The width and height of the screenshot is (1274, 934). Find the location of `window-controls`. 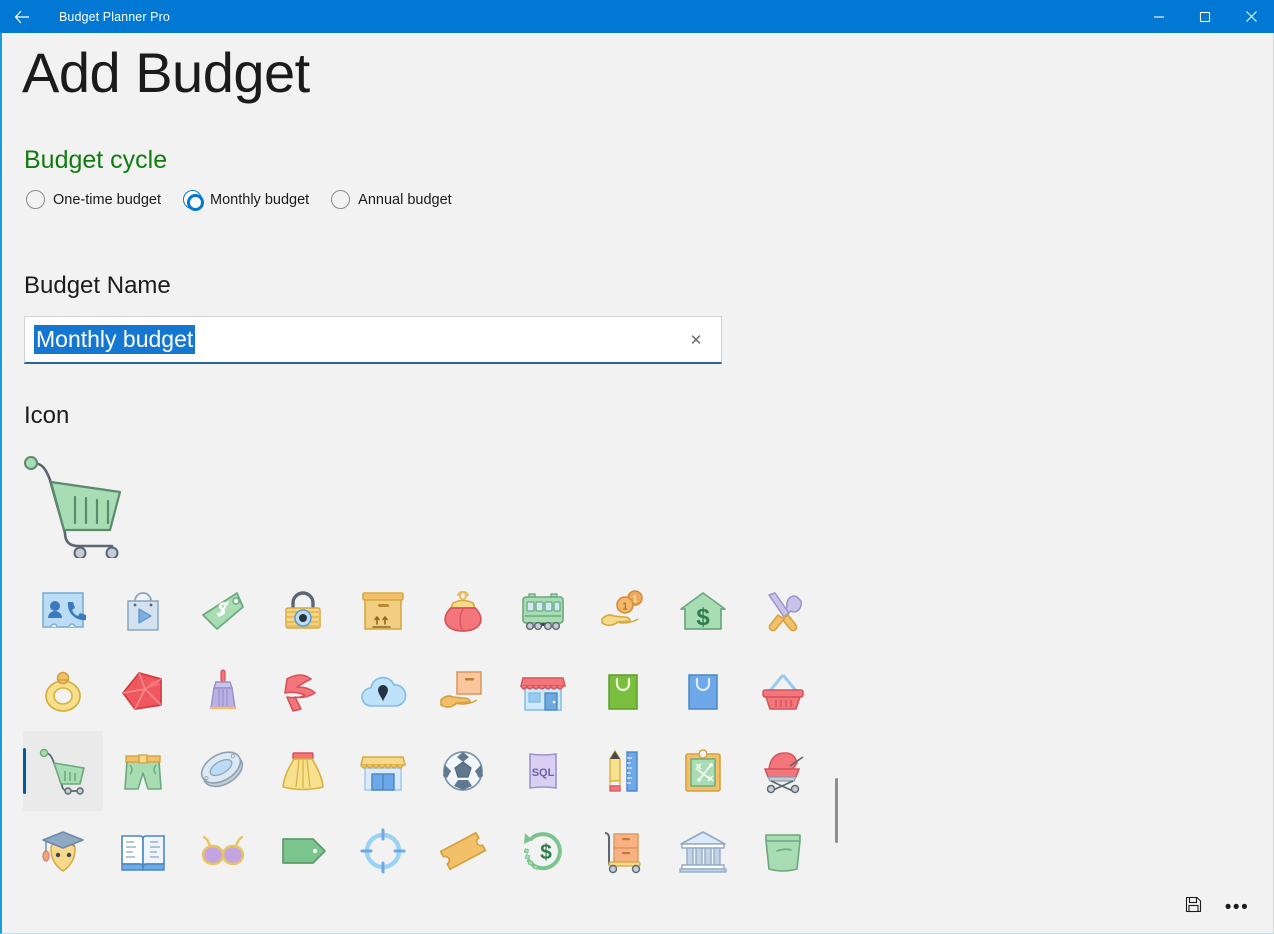

window-controls is located at coordinates (1205, 16).